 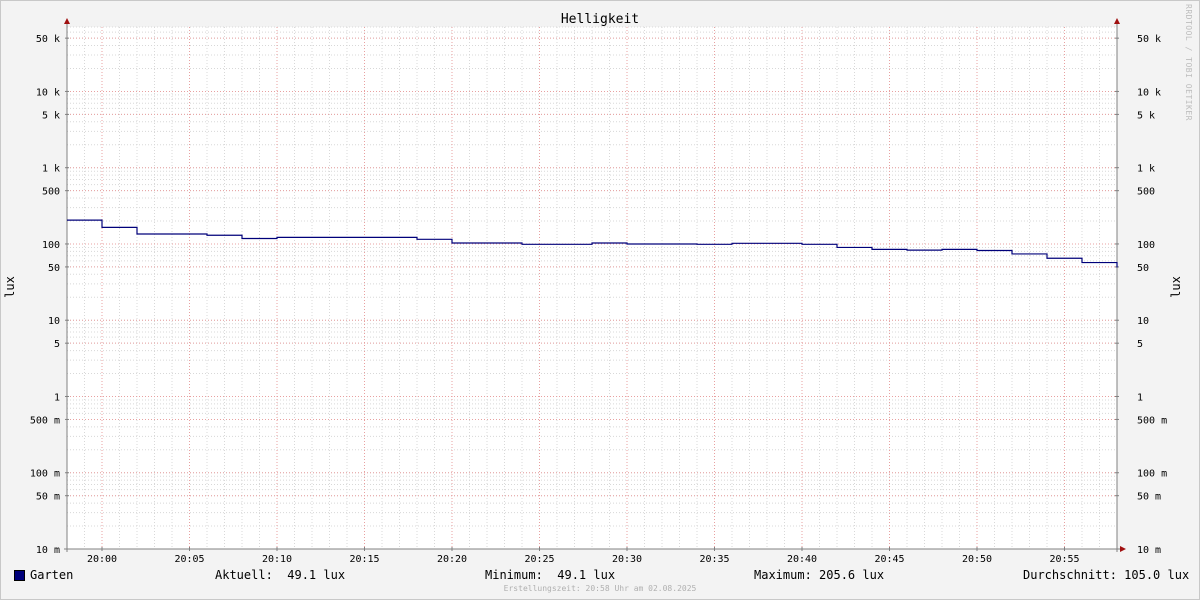 What do you see at coordinates (57, 344) in the screenshot?
I see `y-tick-label-left: 5` at bounding box center [57, 344].